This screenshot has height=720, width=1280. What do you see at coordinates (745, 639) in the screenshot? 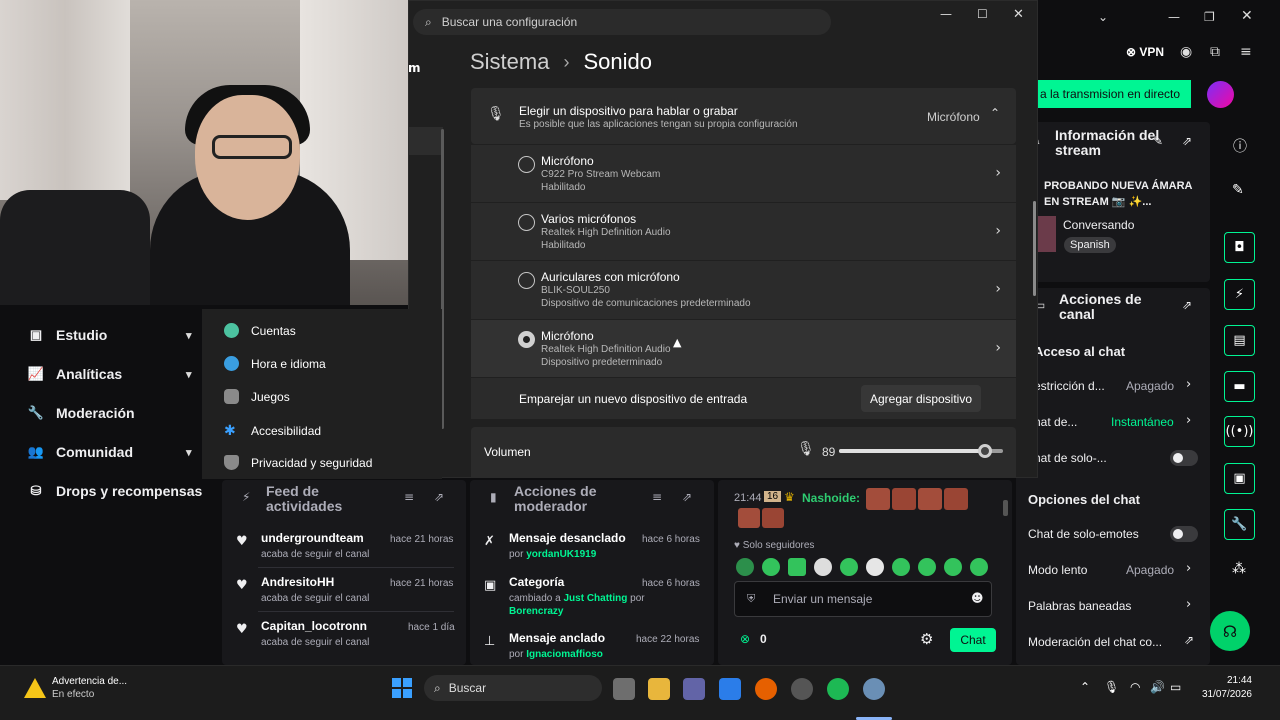
I see `points-icon: ⊗` at bounding box center [745, 639].